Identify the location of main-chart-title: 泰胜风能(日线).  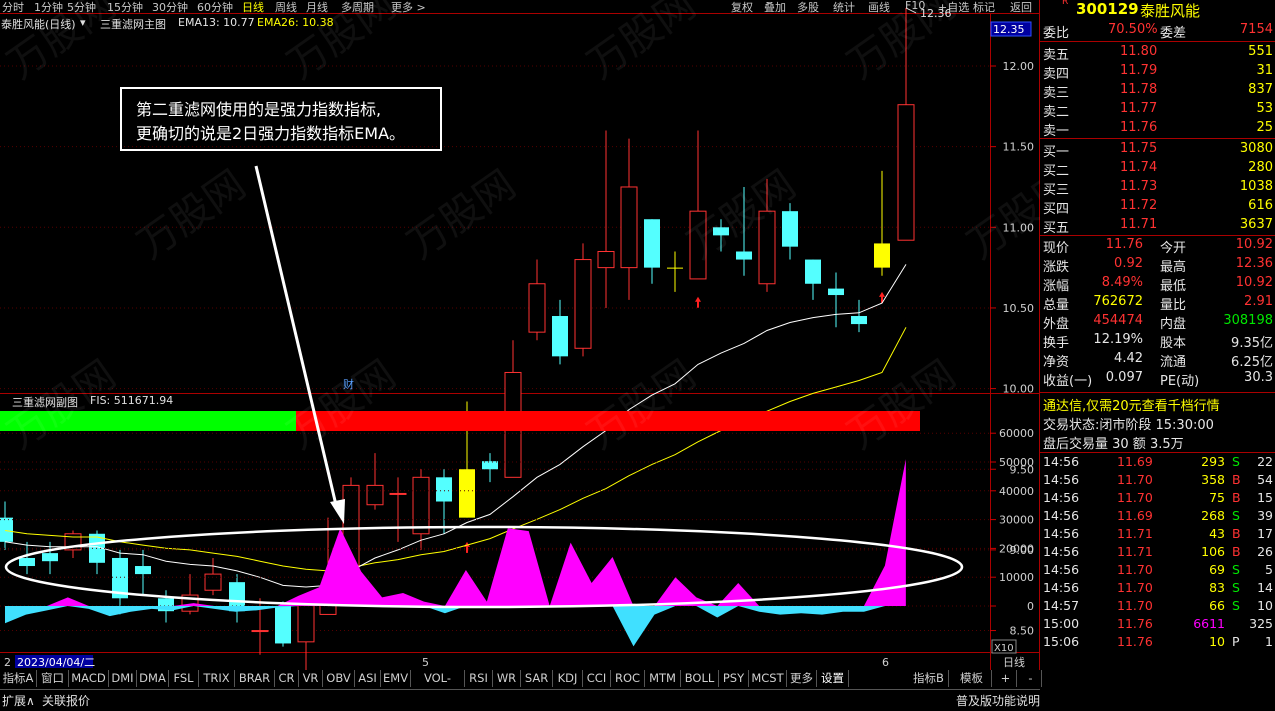
(38, 24).